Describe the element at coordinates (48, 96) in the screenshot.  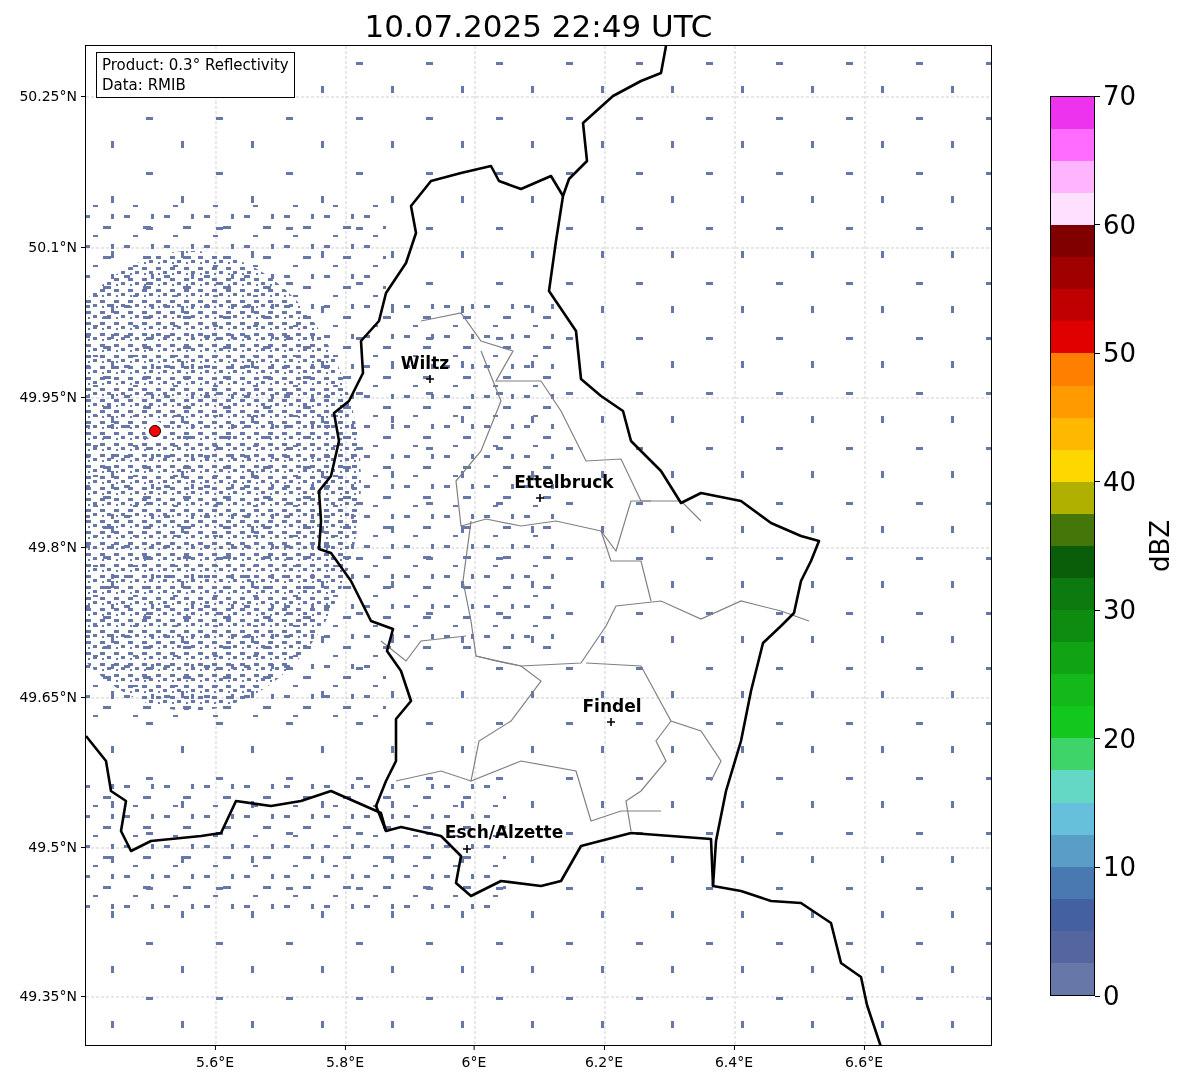
I see `axis-tick-label: 50.25°N` at that location.